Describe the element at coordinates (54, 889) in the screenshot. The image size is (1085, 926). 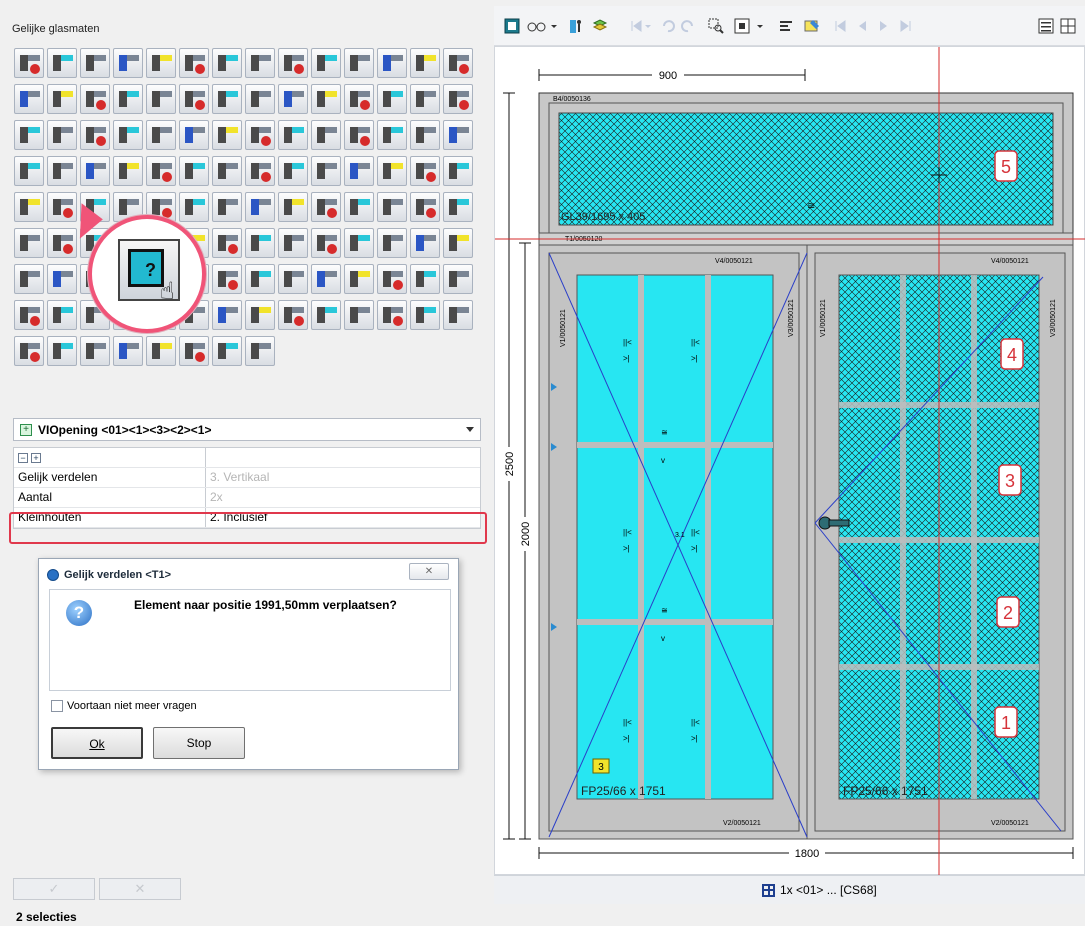
I see `accept-button: ✓` at that location.